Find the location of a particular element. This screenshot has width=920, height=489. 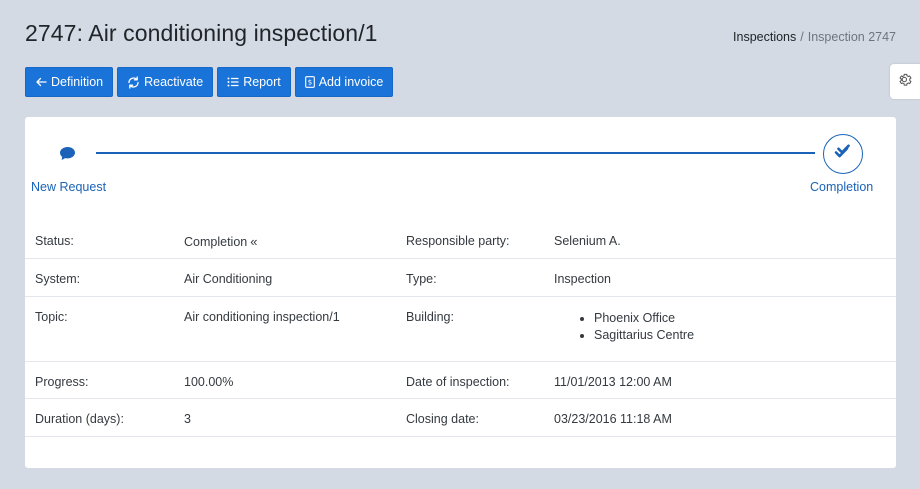

table-row: Status: Completion « Responsible party is located at coordinates (460, 240).